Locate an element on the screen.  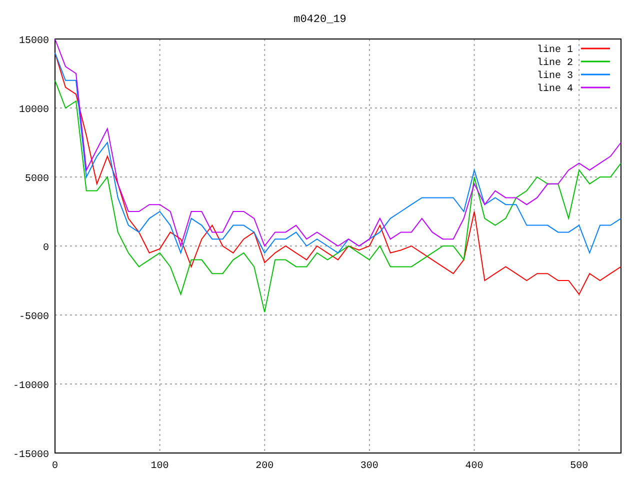
axis-tick-label: -5000 is located at coordinates (33, 317).